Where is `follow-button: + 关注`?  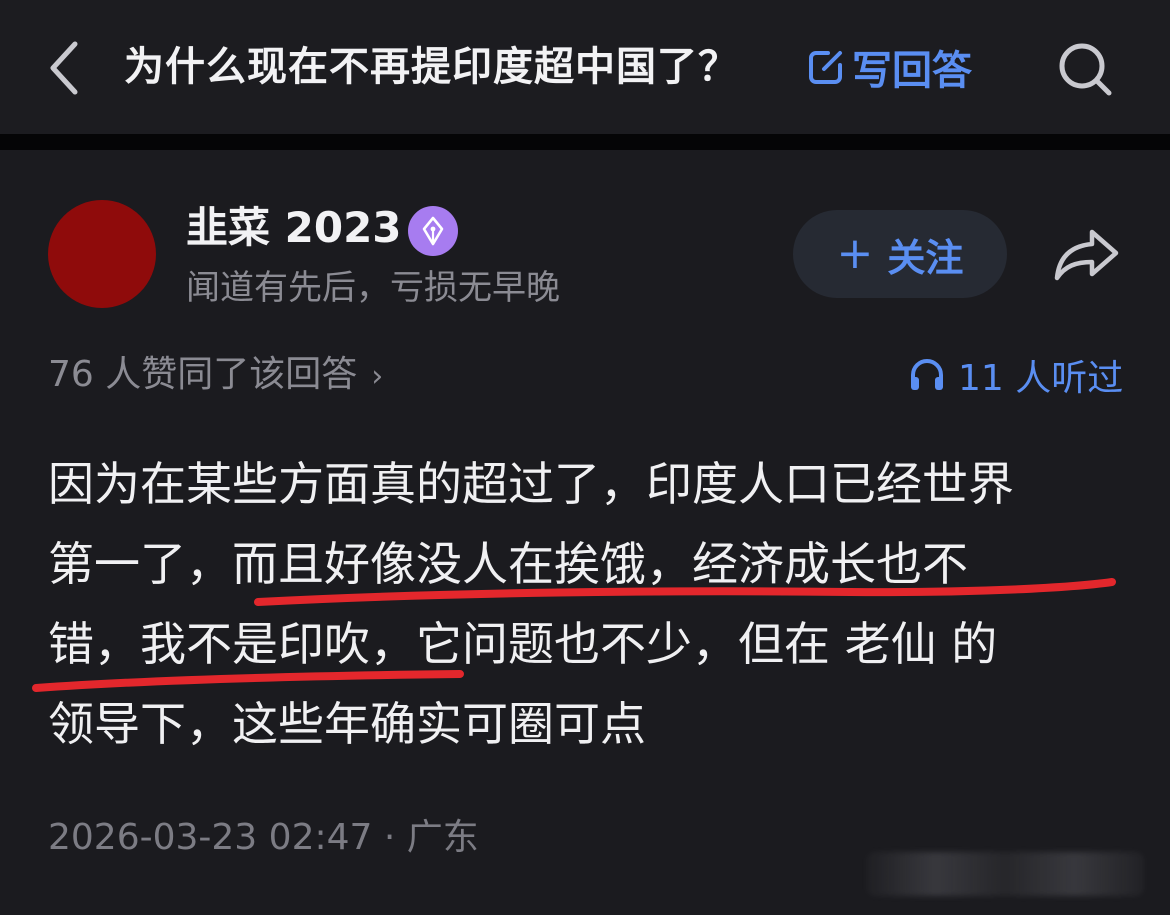 follow-button: + 关注 is located at coordinates (900, 254).